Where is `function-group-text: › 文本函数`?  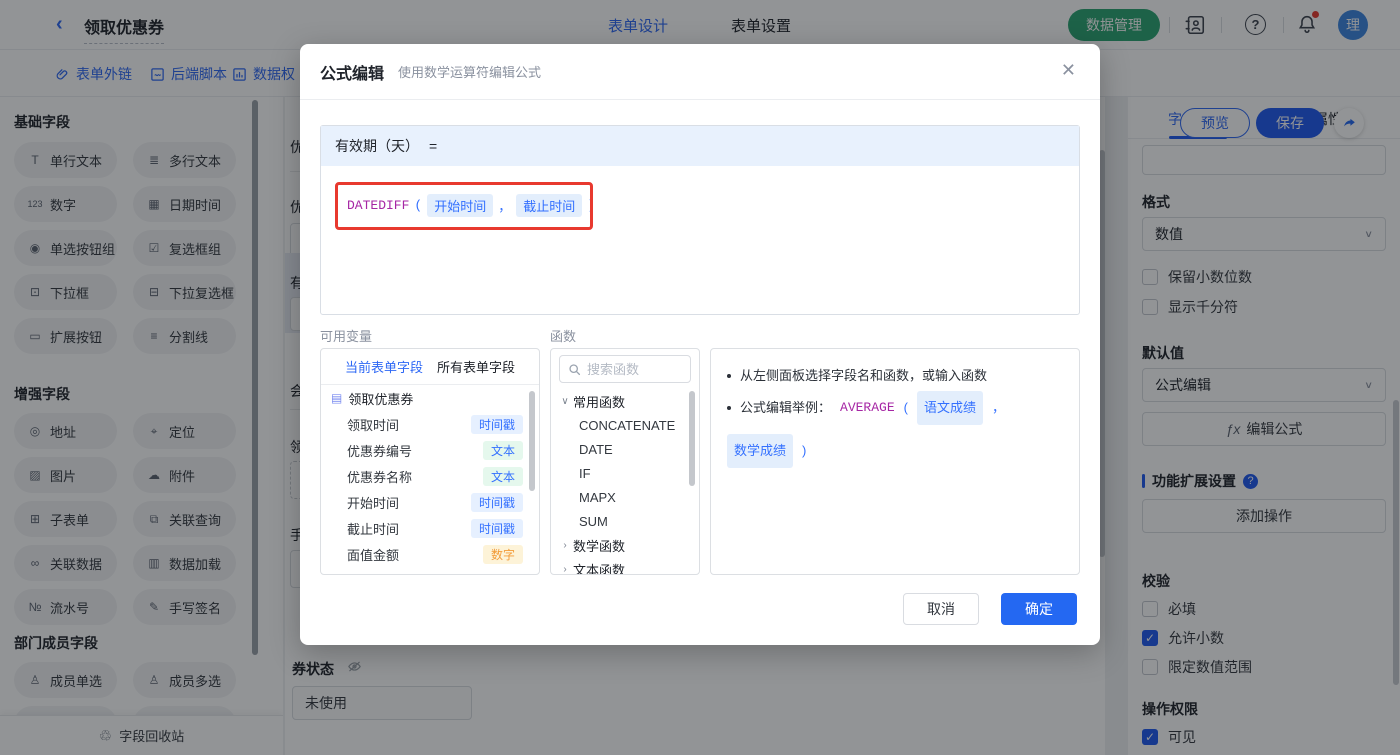 function-group-text: › 文本函数 is located at coordinates (625, 566).